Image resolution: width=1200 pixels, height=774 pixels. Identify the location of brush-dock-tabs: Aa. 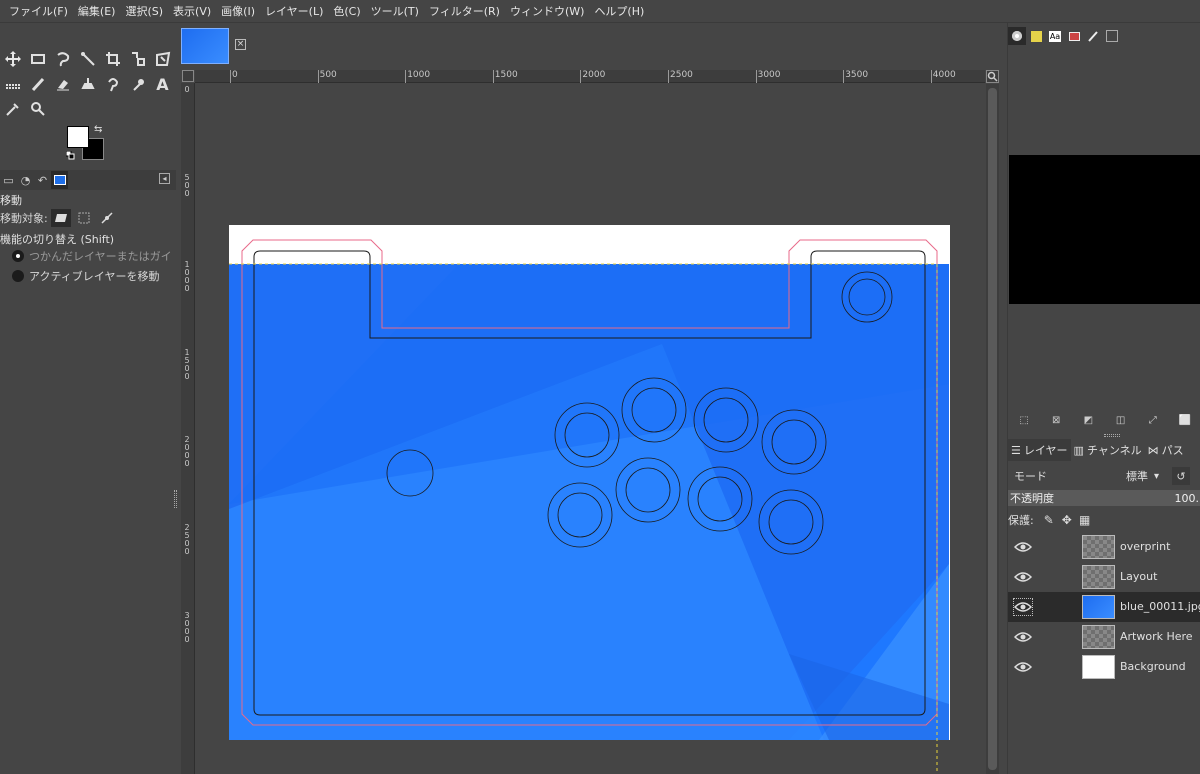
(1065, 36).